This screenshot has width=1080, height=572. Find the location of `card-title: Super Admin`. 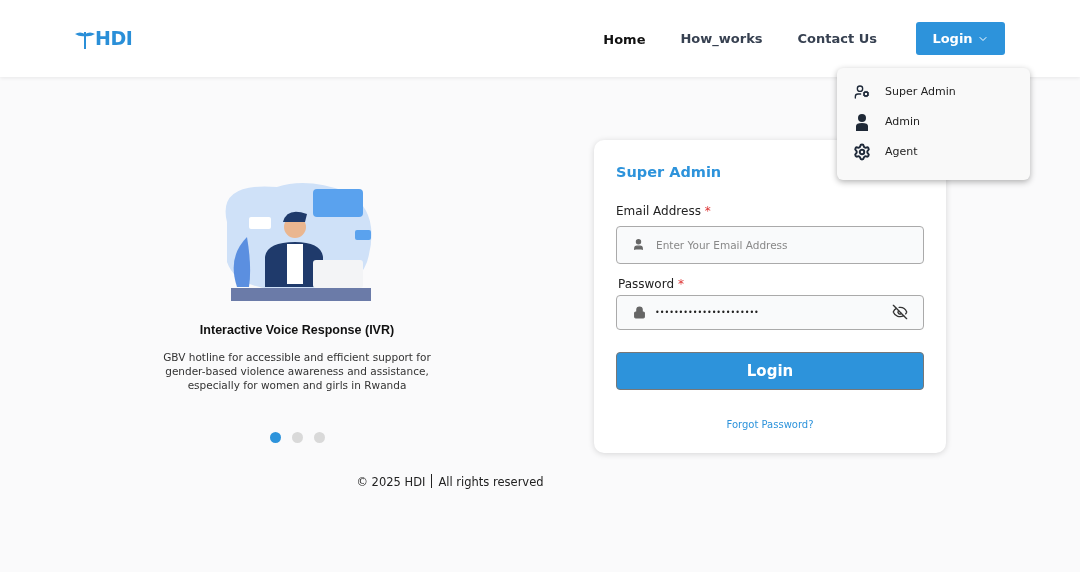

card-title: Super Admin is located at coordinates (669, 172).